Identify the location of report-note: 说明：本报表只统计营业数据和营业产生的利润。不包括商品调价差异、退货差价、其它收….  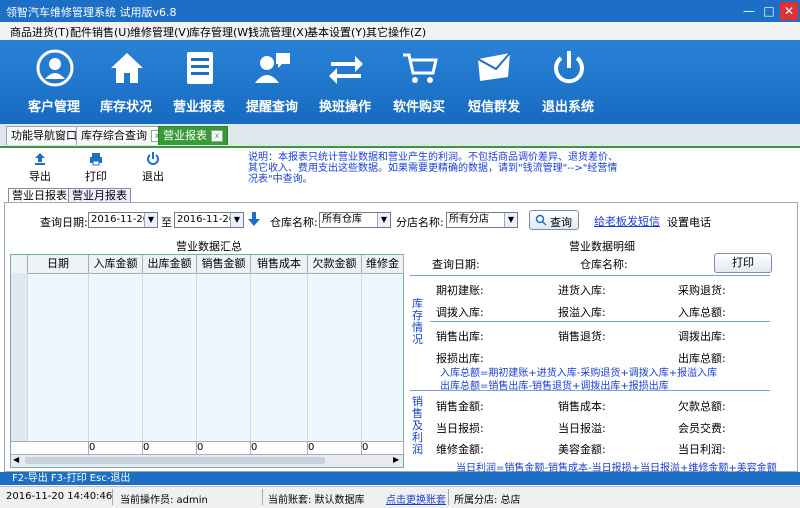
(433, 168).